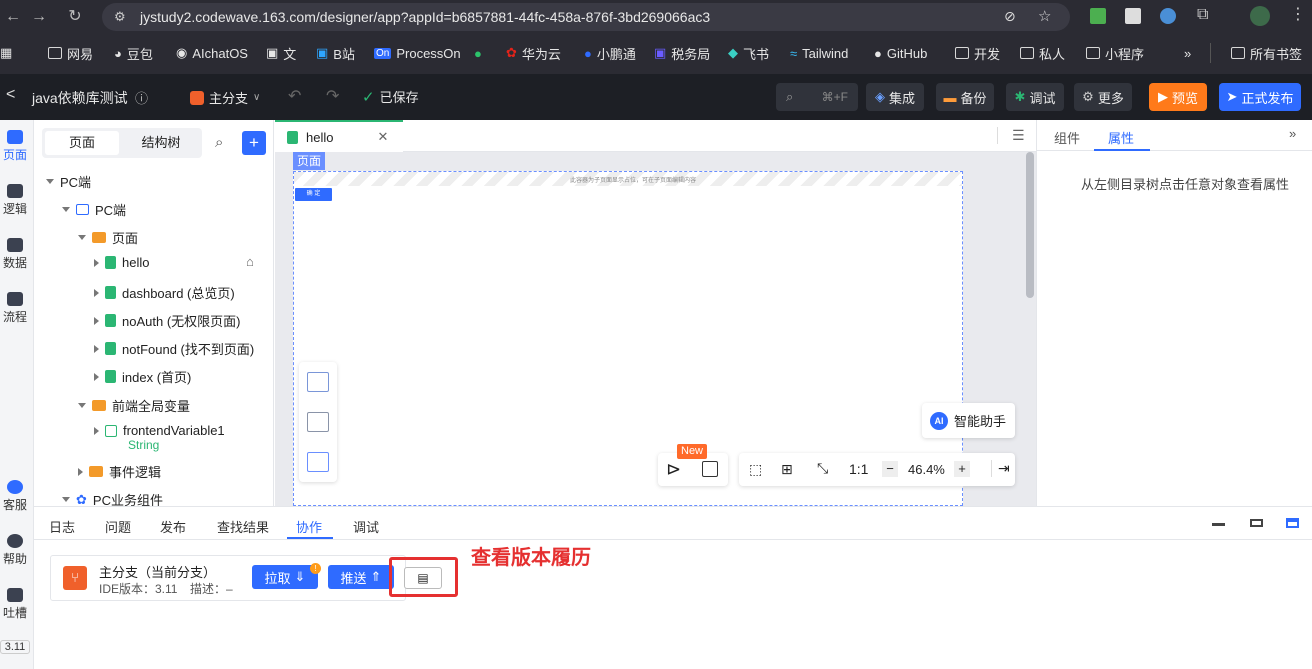 This screenshot has width=1312, height=669. Describe the element at coordinates (112, 498) in the screenshot. I see `tree-node-components: ✿ PC业务组件` at that location.